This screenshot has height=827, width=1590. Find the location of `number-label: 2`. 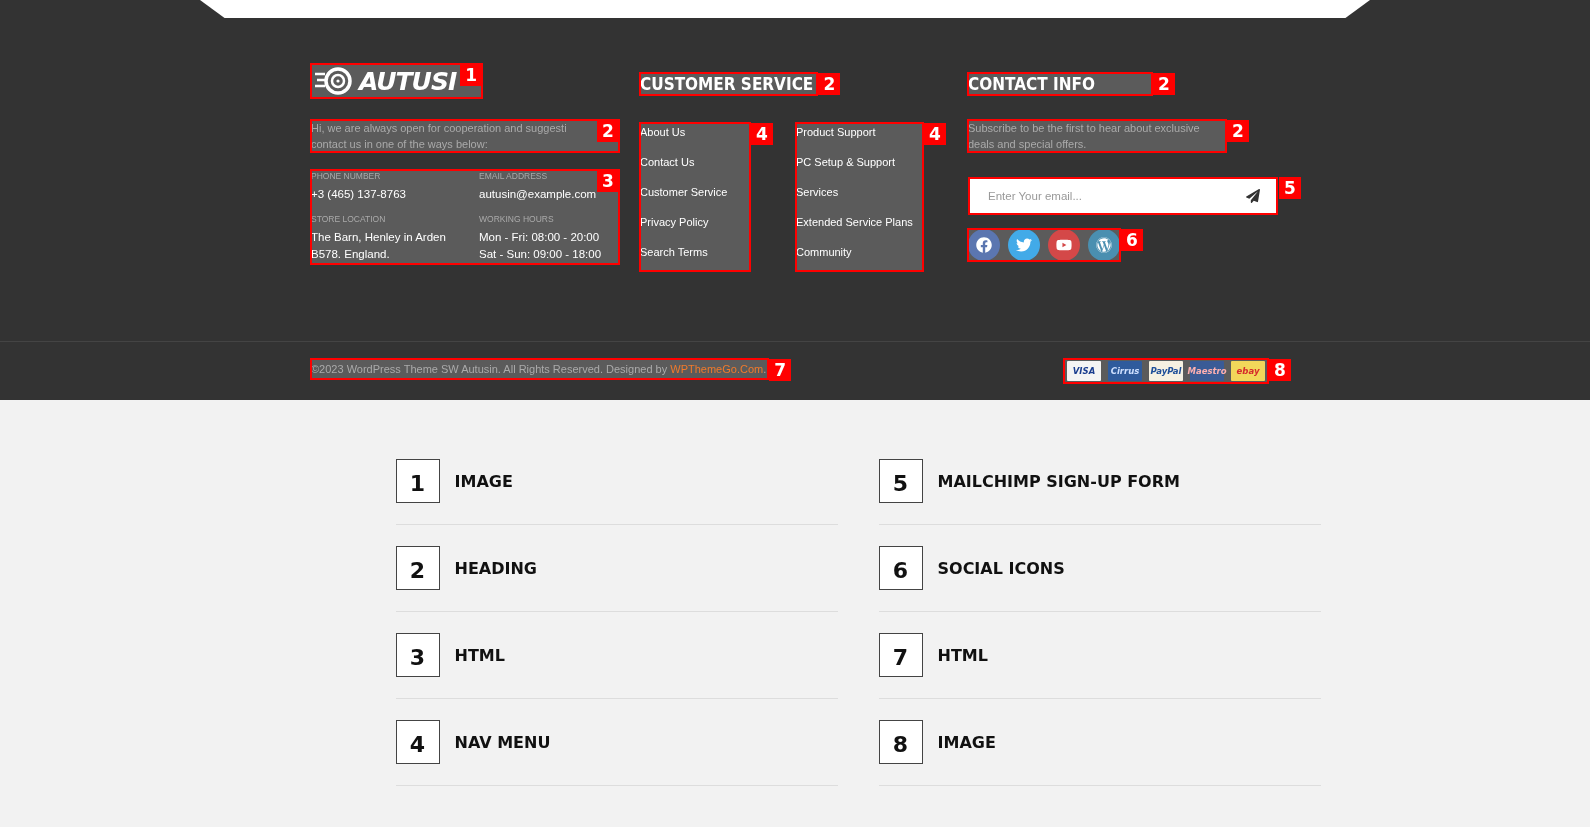

number-label: 2 is located at coordinates (417, 568).